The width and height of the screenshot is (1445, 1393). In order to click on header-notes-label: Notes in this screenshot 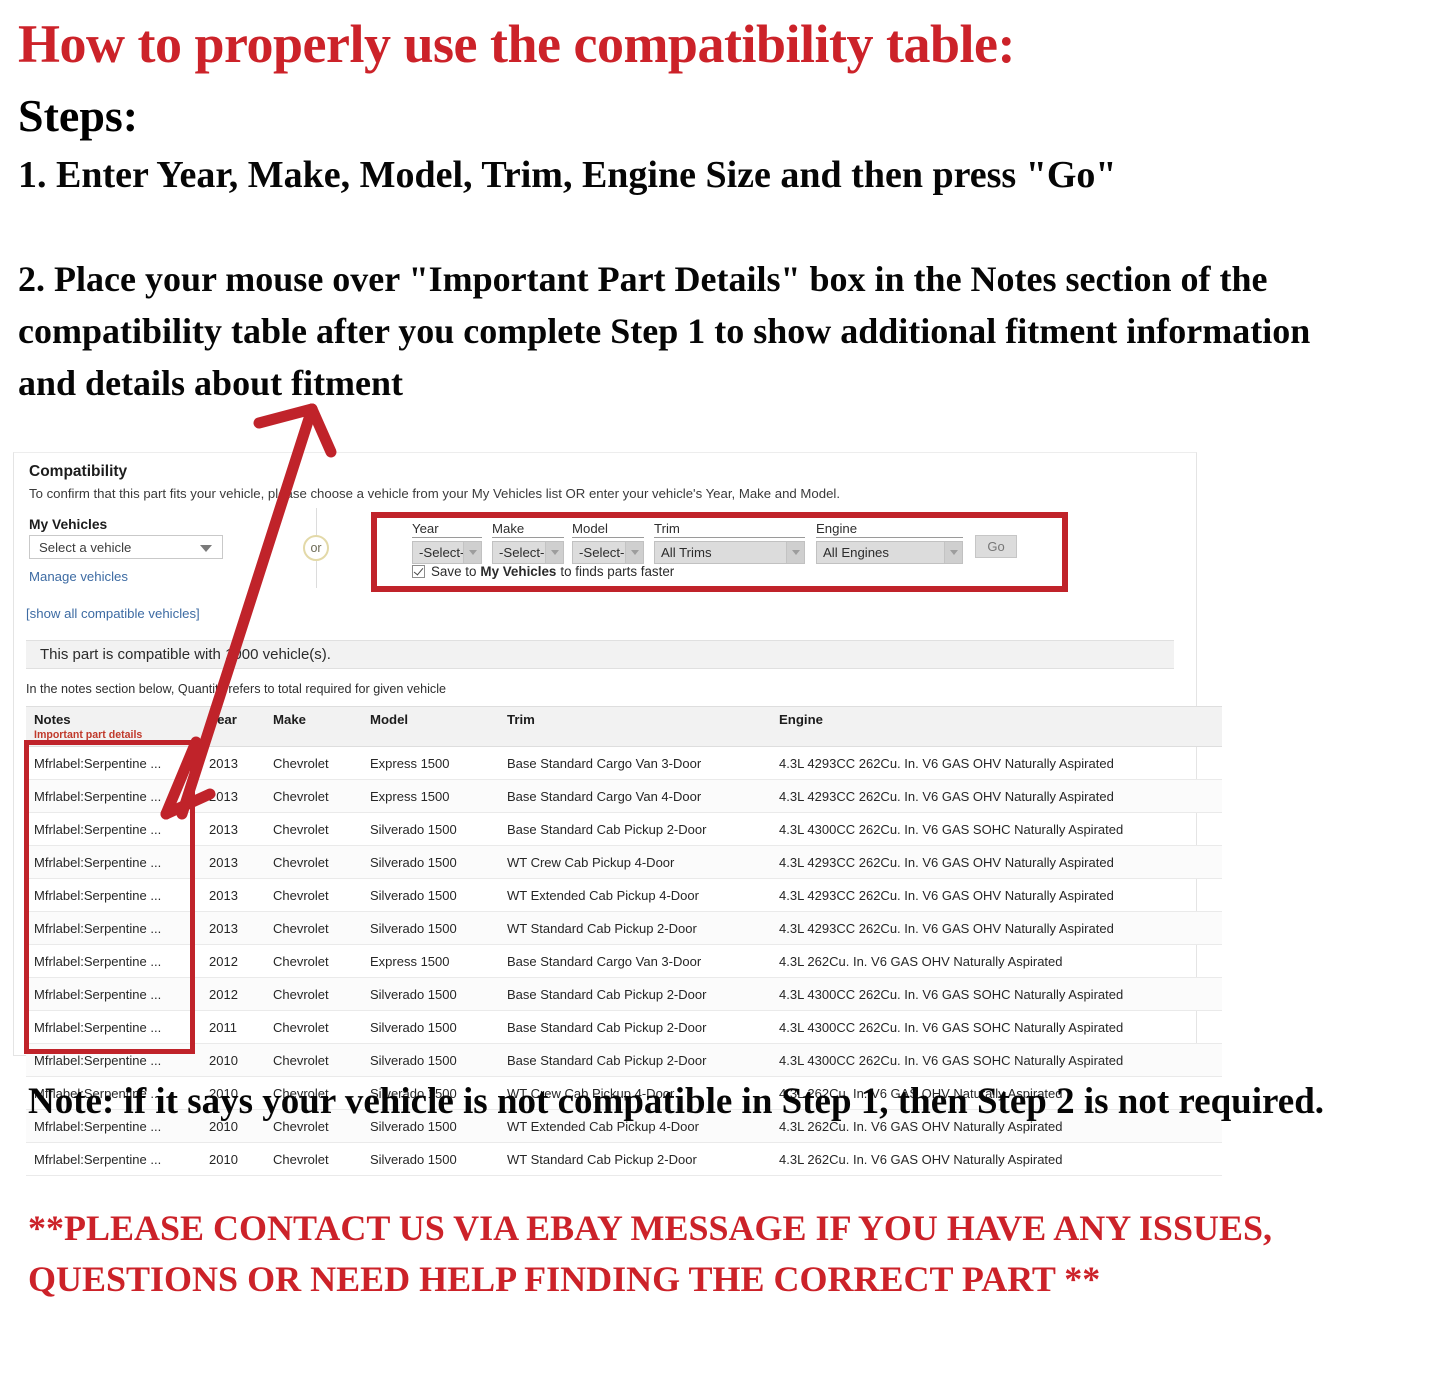, I will do `click(52, 719)`.